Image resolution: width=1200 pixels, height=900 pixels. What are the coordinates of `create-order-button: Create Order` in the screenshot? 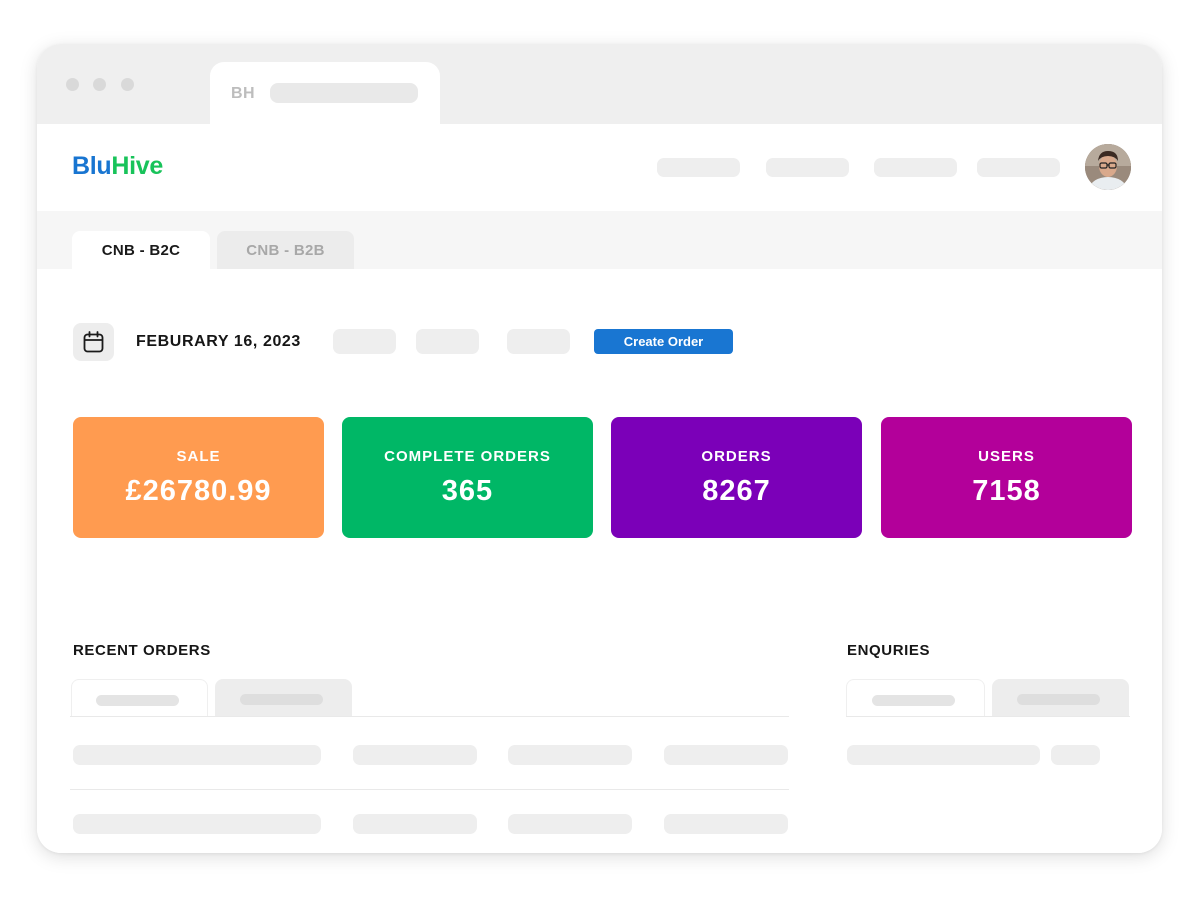 It's located at (663, 341).